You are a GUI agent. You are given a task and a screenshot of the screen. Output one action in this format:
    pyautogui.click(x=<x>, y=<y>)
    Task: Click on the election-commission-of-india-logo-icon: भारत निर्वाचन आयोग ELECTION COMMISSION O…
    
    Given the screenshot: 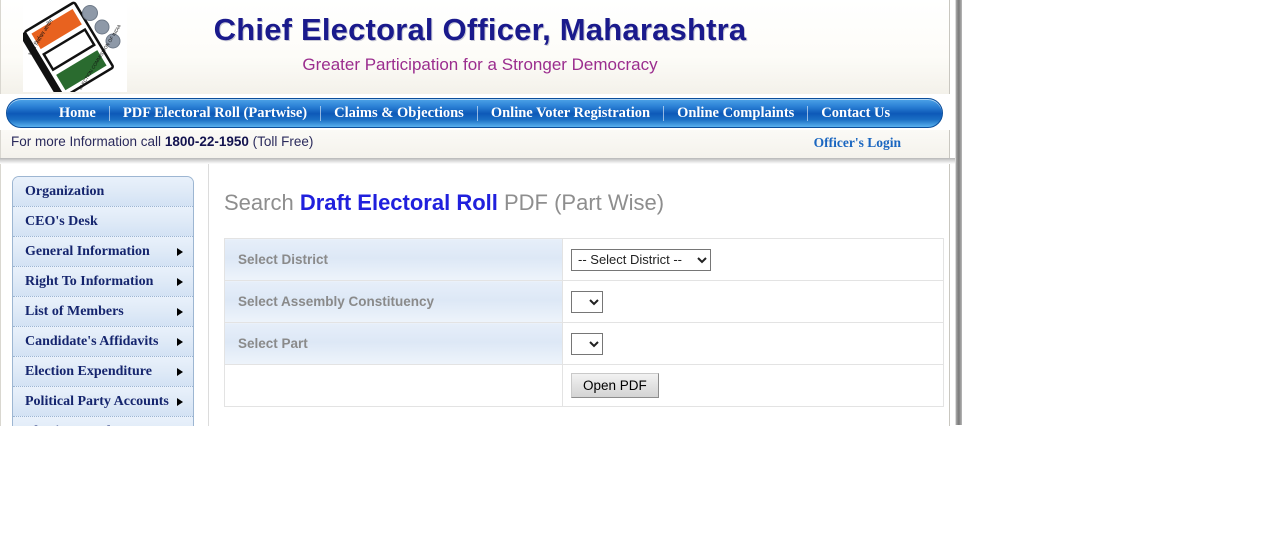 What is the action you would take?
    pyautogui.click(x=72, y=46)
    